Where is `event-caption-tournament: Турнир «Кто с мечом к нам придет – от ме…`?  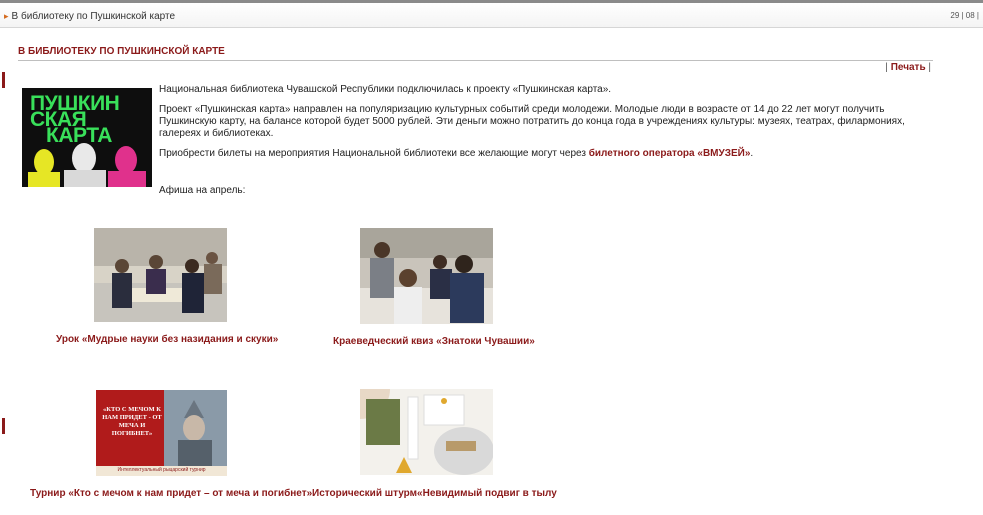
event-caption-tournament: Турнир «Кто с мечом к нам придет – от ме… is located at coordinates (171, 493).